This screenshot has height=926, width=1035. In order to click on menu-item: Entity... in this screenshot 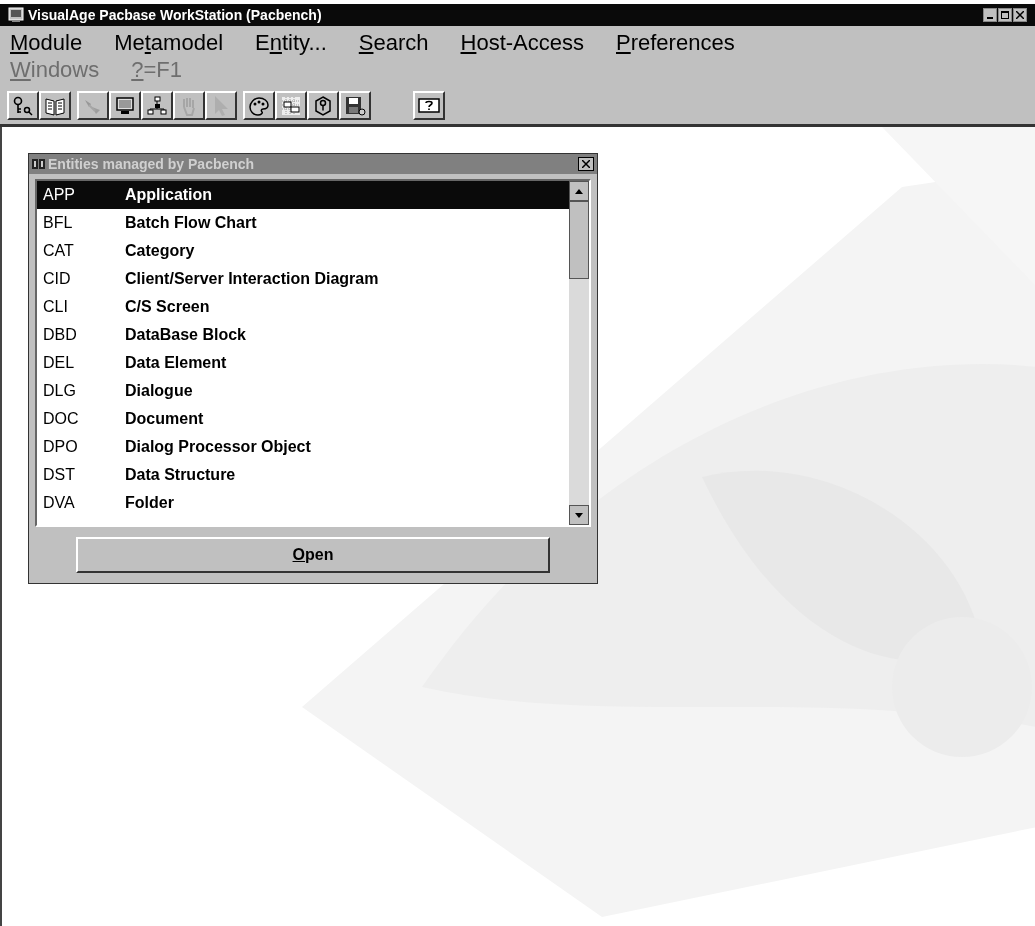, I will do `click(291, 42)`.